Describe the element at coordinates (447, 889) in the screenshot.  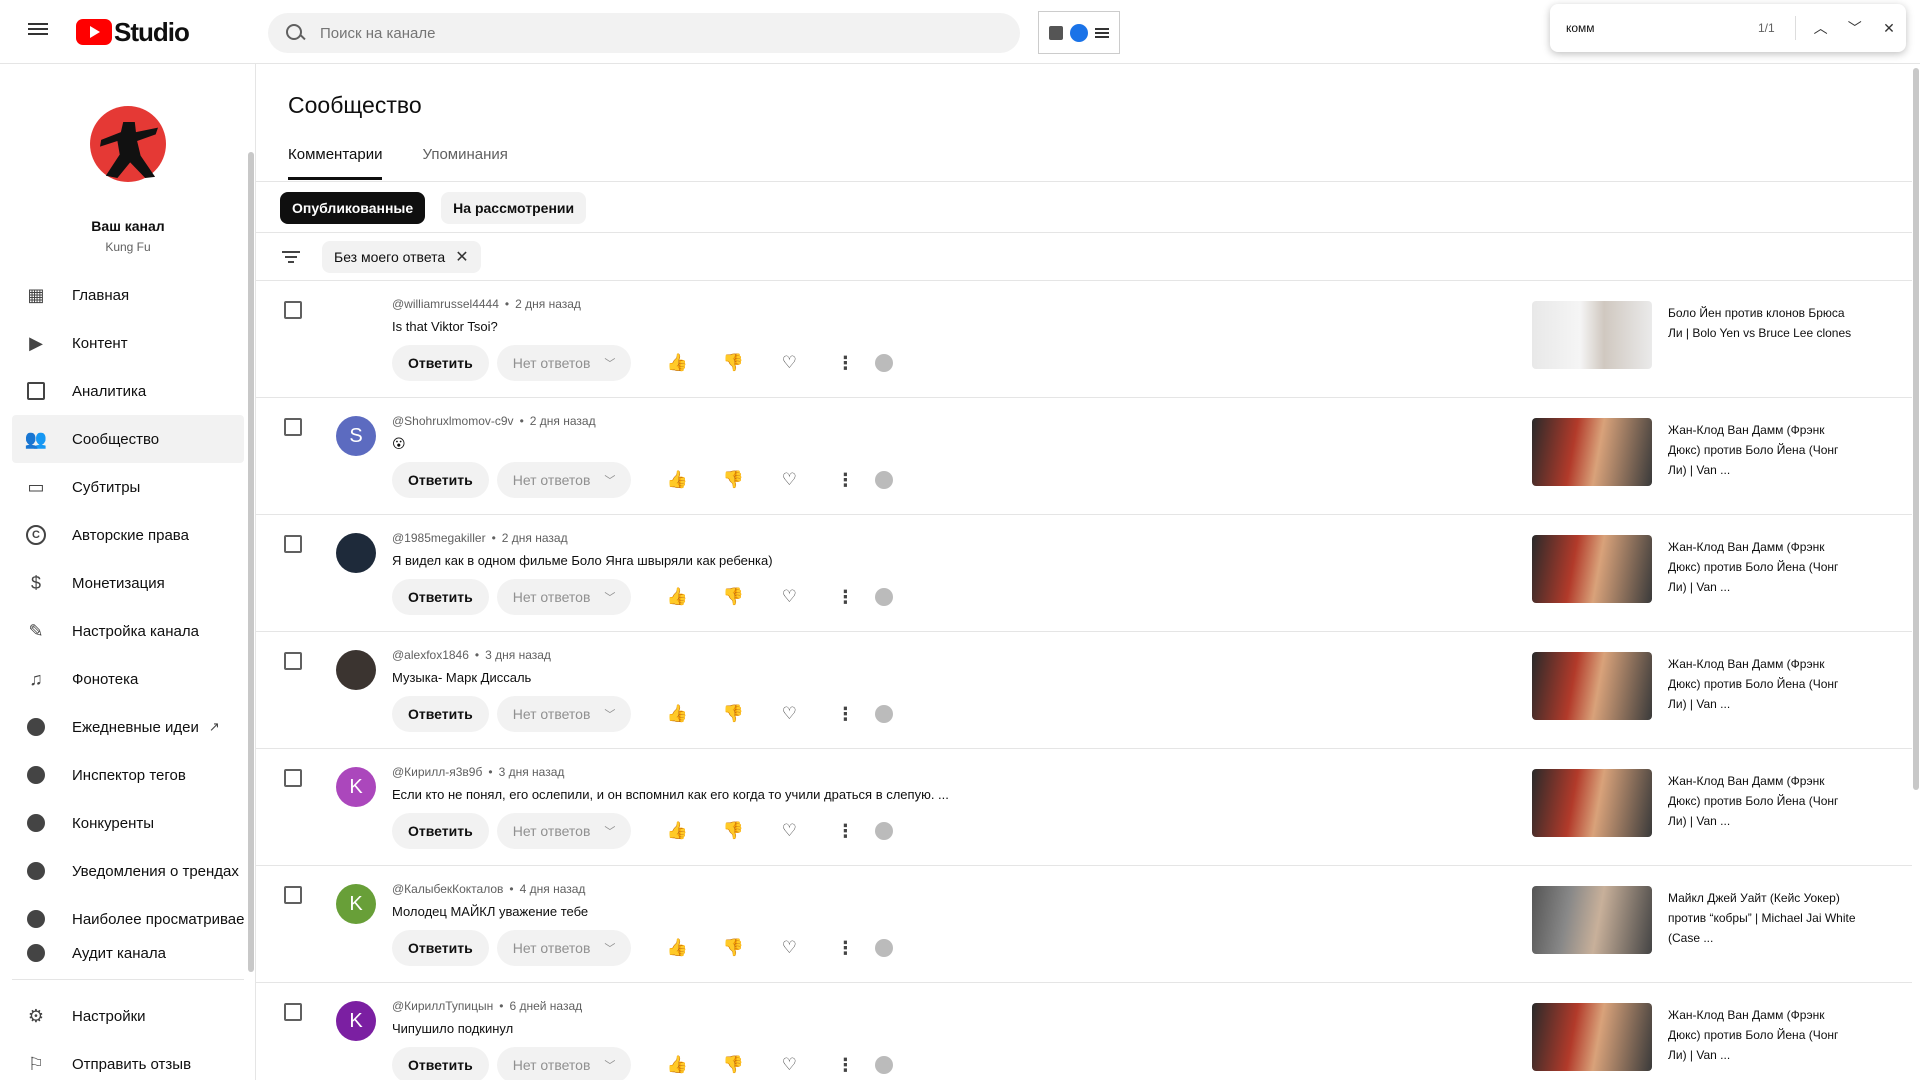
I see `comment-author: @КалыбекКокталов` at that location.